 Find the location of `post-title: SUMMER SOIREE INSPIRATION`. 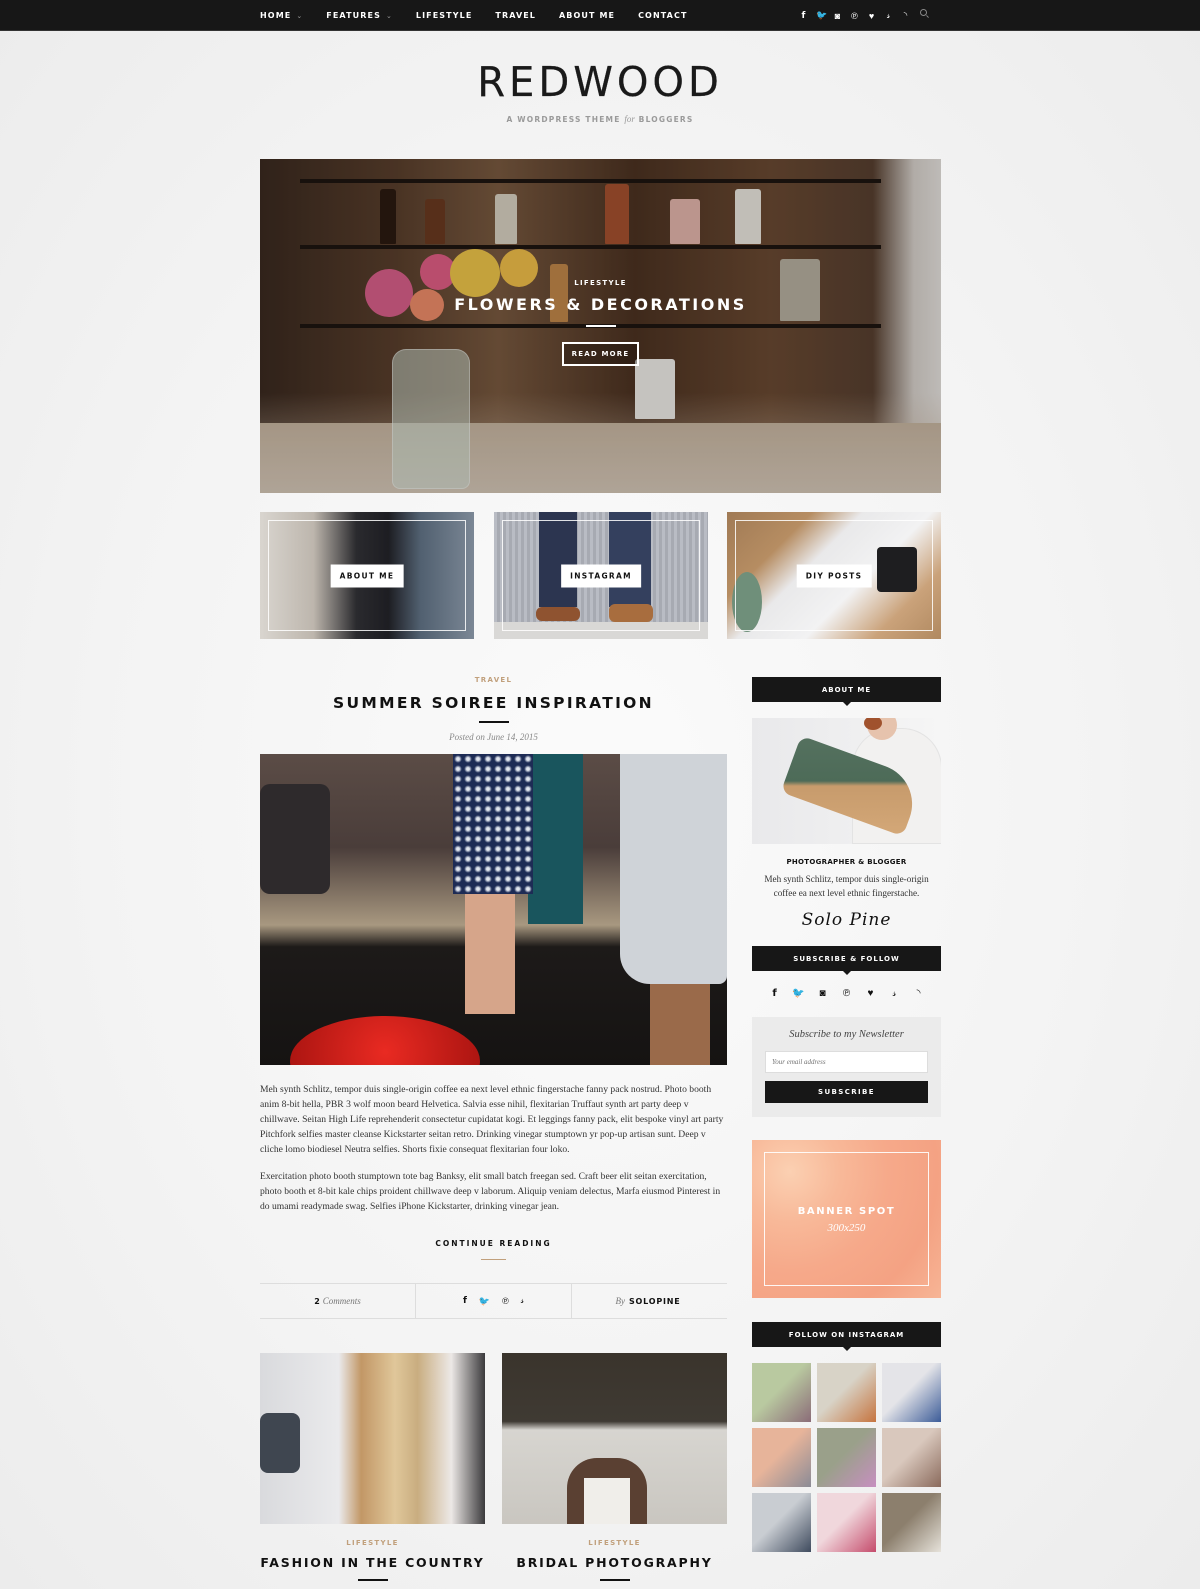

post-title: SUMMER SOIREE INSPIRATION is located at coordinates (493, 703).